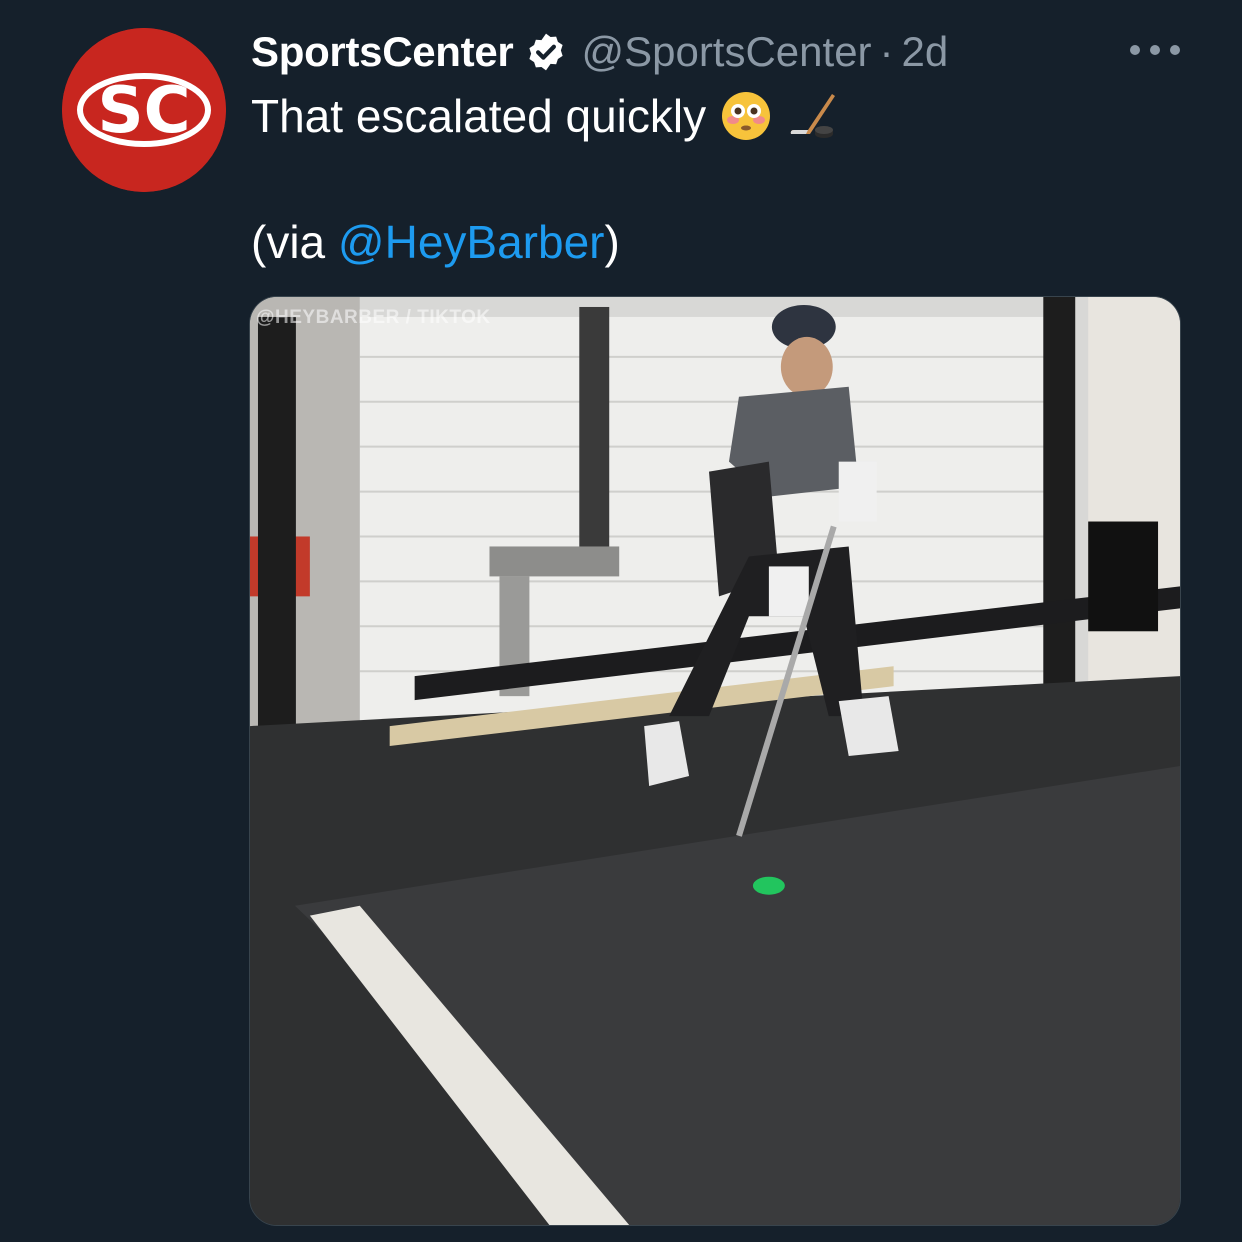 The image size is (1242, 1242). I want to click on timestamp: 2d, so click(925, 52).